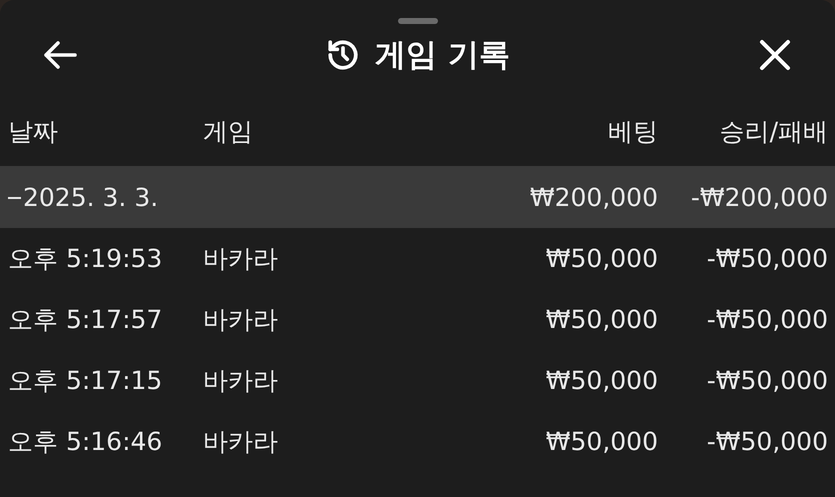 This screenshot has width=835, height=497. What do you see at coordinates (60, 55) in the screenshot?
I see `back-arrow-icon` at bounding box center [60, 55].